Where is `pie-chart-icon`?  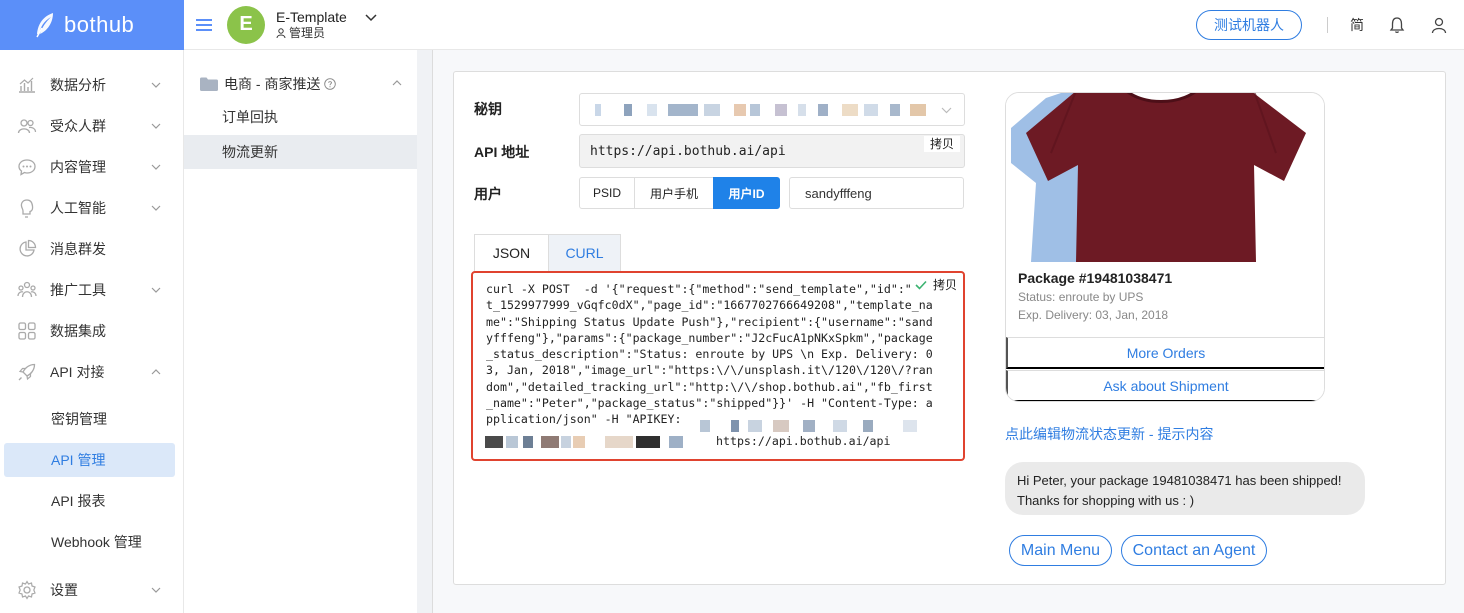
pie-chart-icon is located at coordinates (28, 248).